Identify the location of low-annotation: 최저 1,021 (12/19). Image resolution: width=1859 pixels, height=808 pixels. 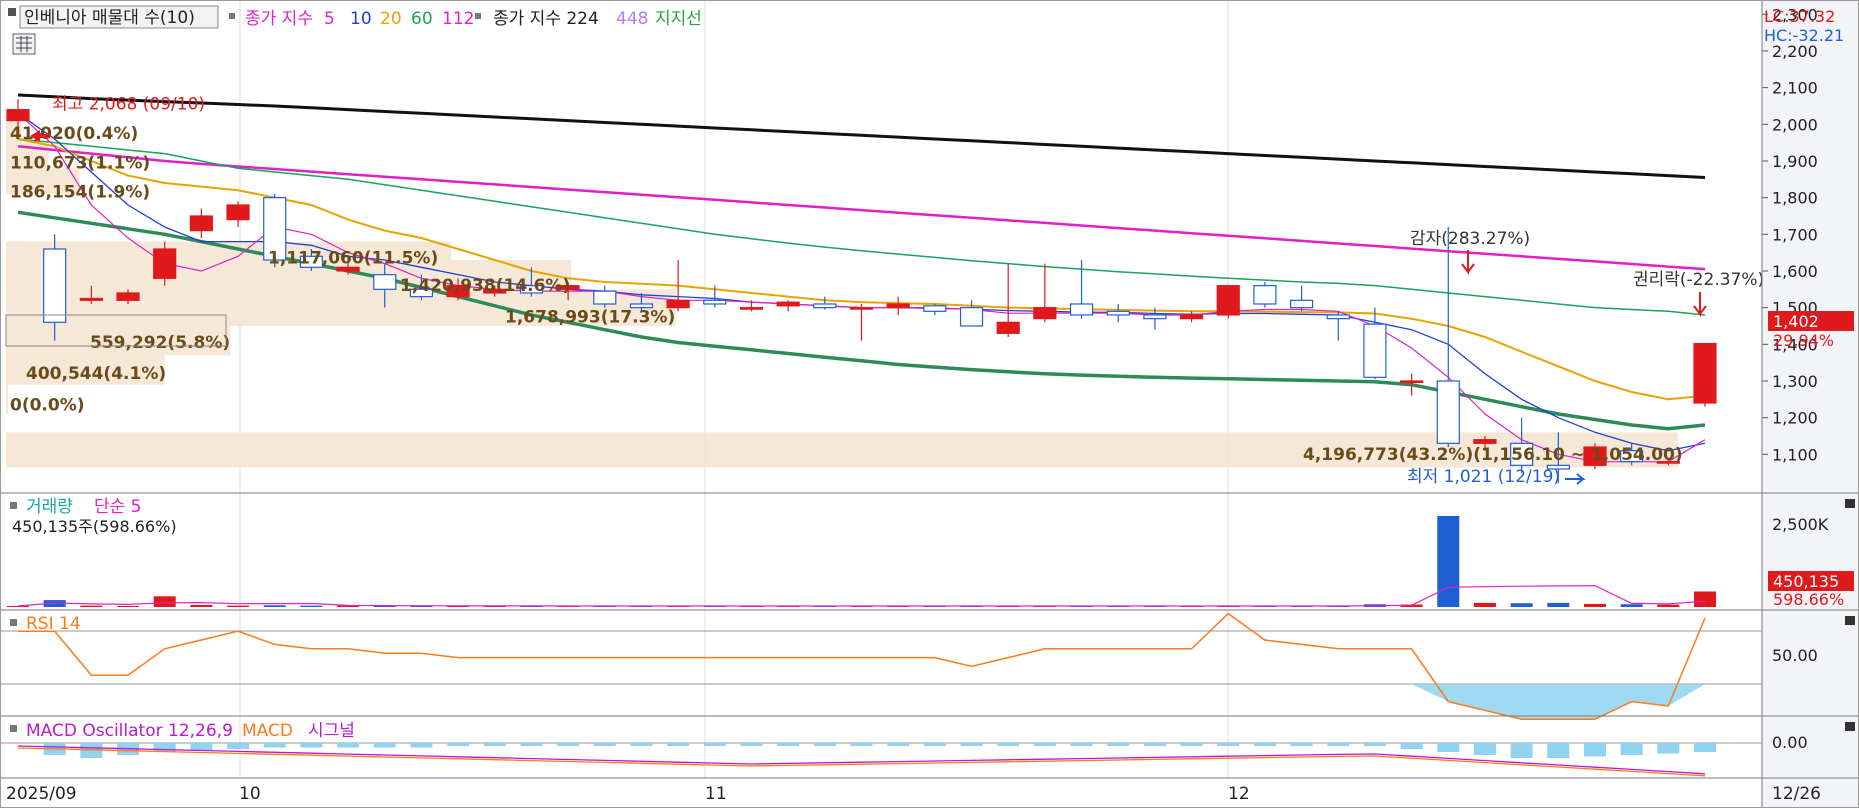
(1483, 477).